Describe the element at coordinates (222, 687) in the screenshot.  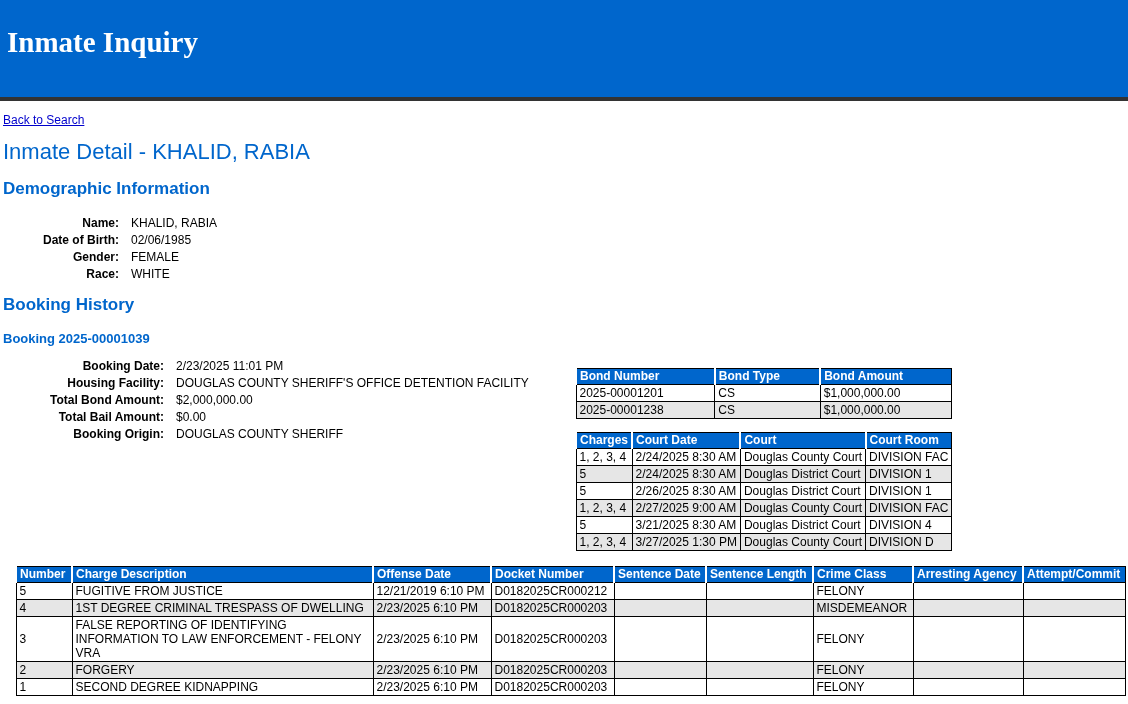
I see `table-cell: SECOND DEGREE KIDNAPPING` at that location.